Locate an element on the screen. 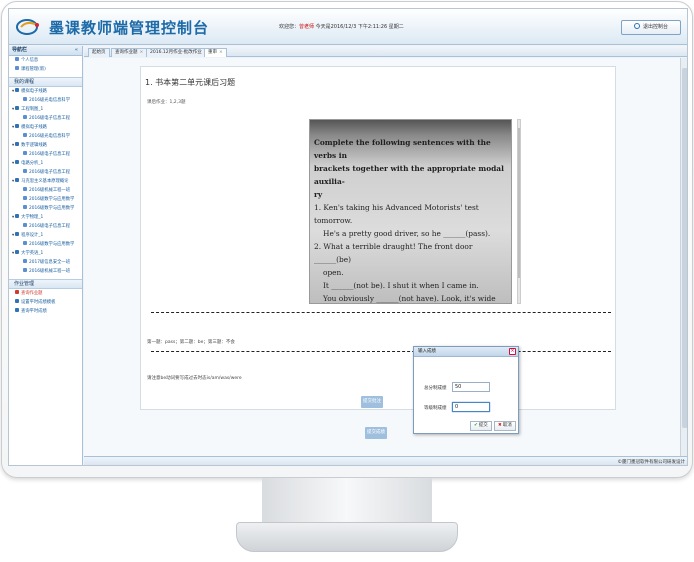  monitor-stand is located at coordinates (347, 537).